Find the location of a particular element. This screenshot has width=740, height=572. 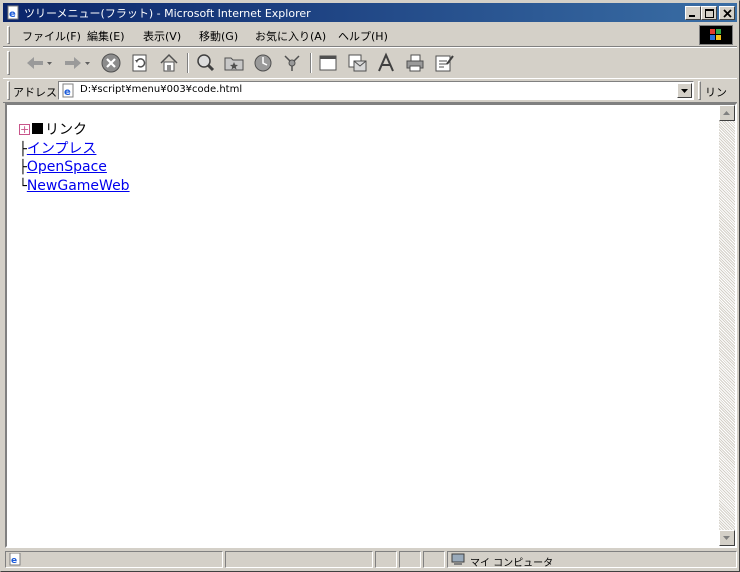

home-icon is located at coordinates (169, 62).